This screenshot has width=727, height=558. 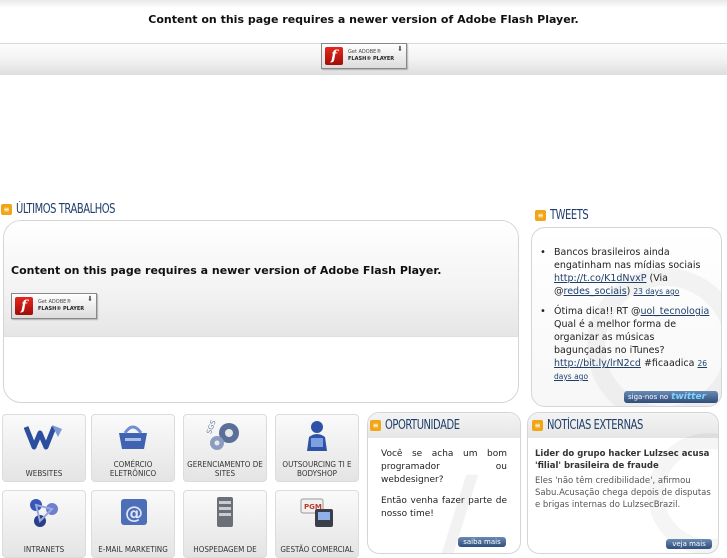 I want to click on service-label: HOSPEDAGEM DE, so click(x=225, y=549).